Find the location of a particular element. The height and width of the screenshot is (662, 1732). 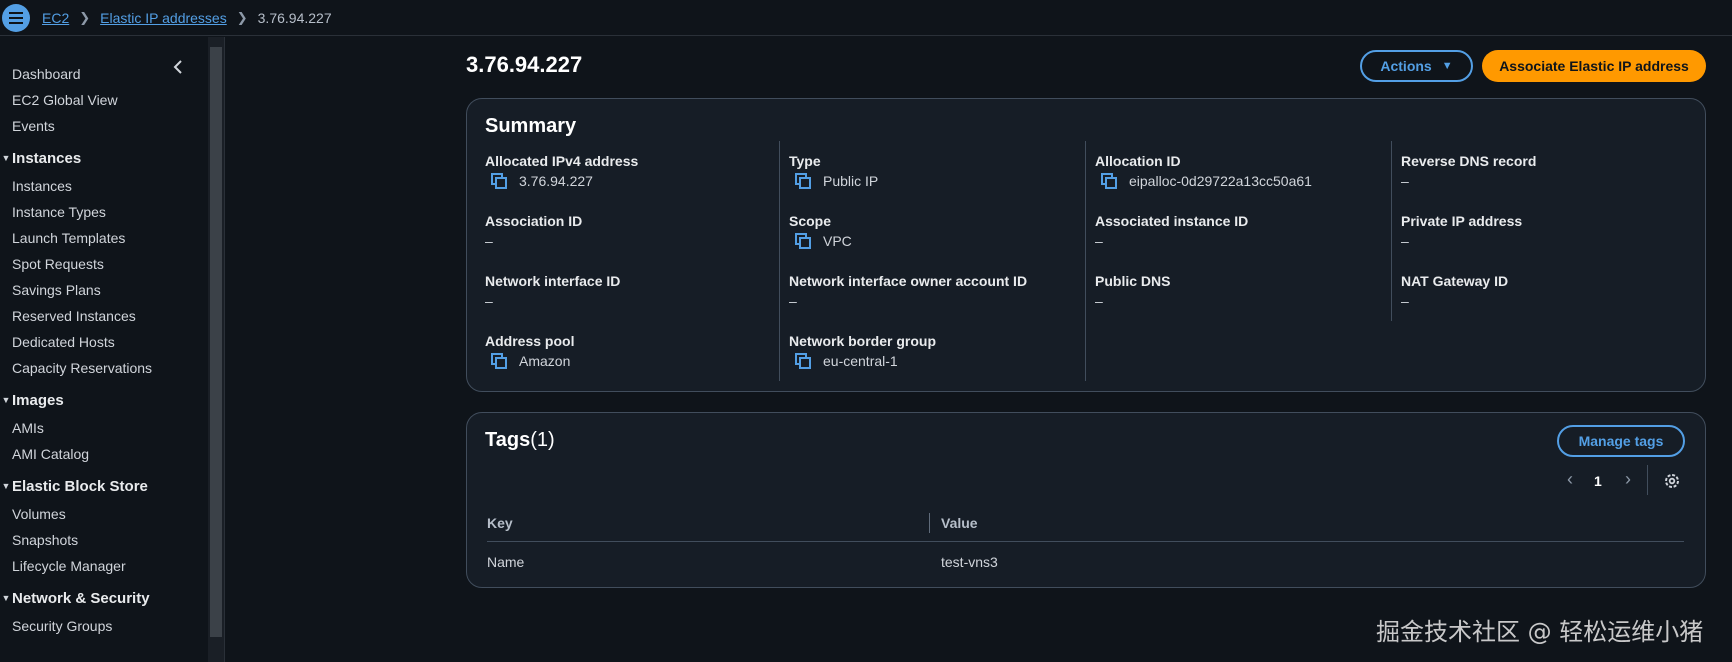

breadcrumb-ec2: EC2 is located at coordinates (55, 18).